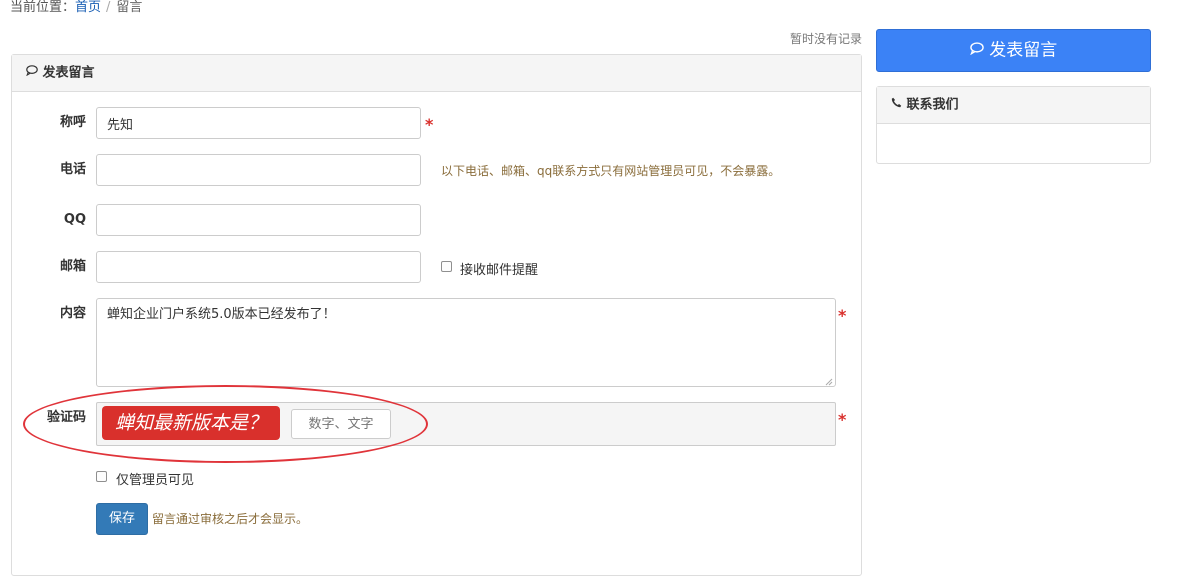  Describe the element at coordinates (191, 423) in the screenshot. I see `captcha-question: 蝉知最新版本是？` at that location.